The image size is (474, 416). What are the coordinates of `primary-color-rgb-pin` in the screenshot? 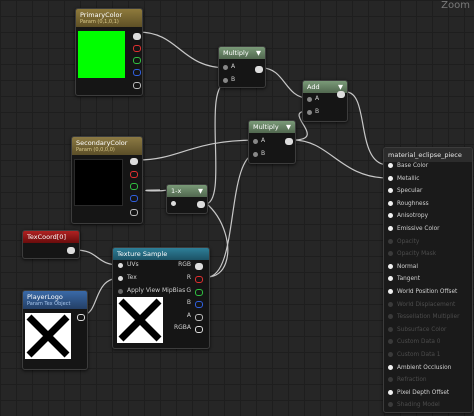 It's located at (137, 36).